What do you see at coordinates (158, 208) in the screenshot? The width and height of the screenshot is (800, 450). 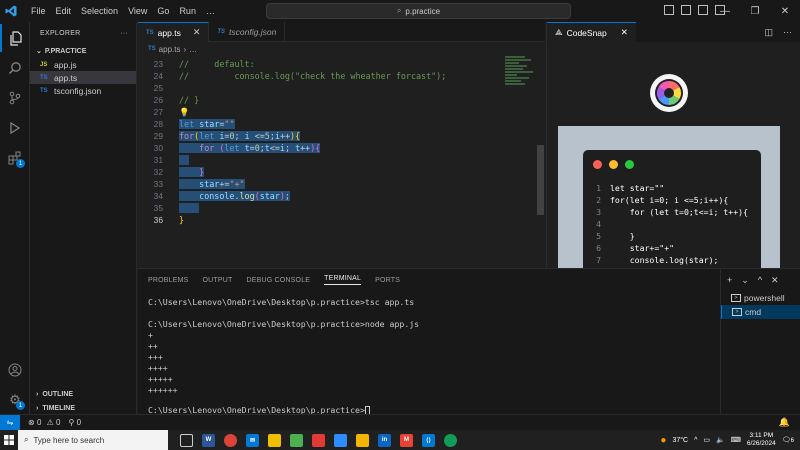 I see `line-number: 35` at bounding box center [158, 208].